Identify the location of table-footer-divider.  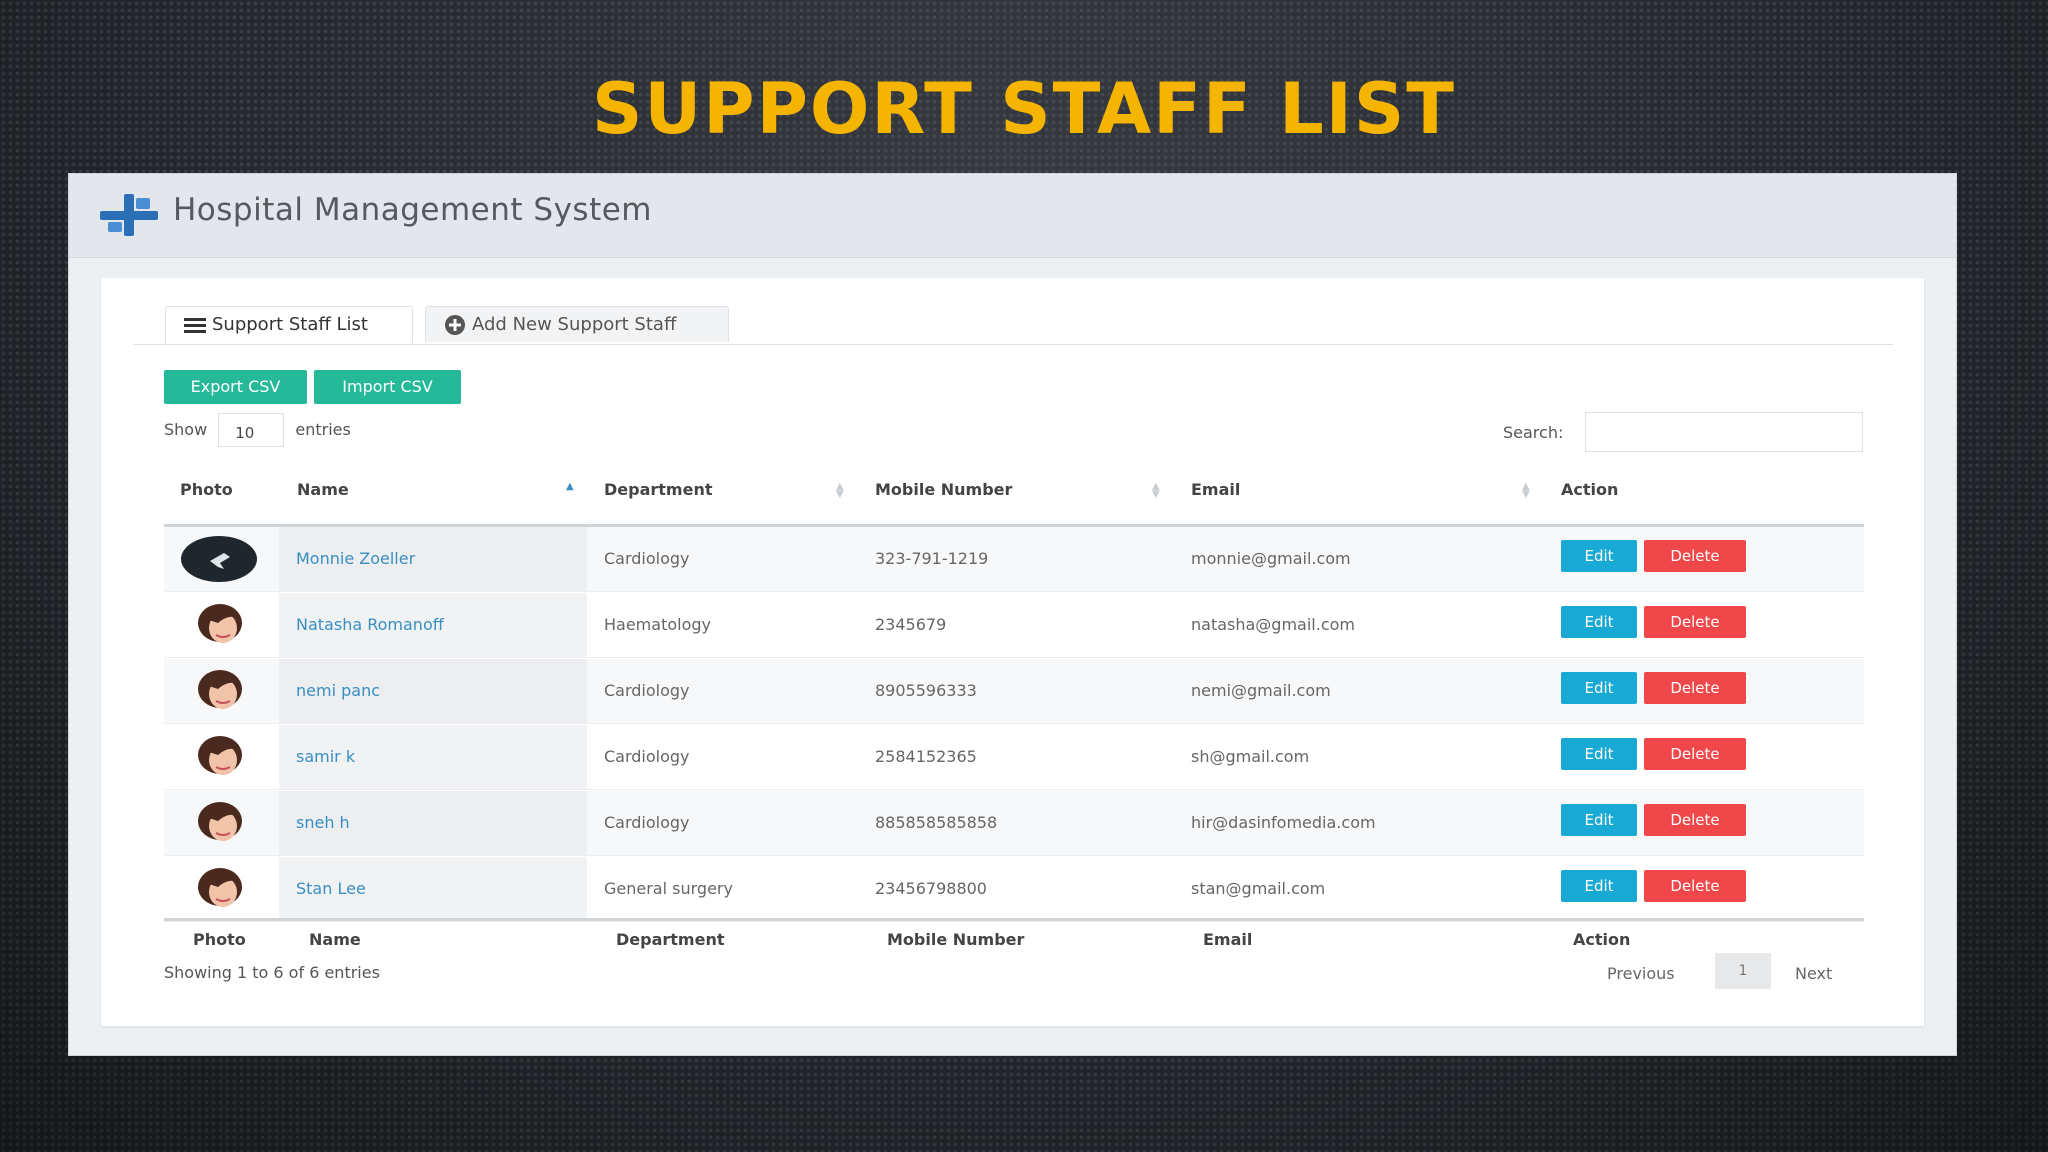
(1014, 919).